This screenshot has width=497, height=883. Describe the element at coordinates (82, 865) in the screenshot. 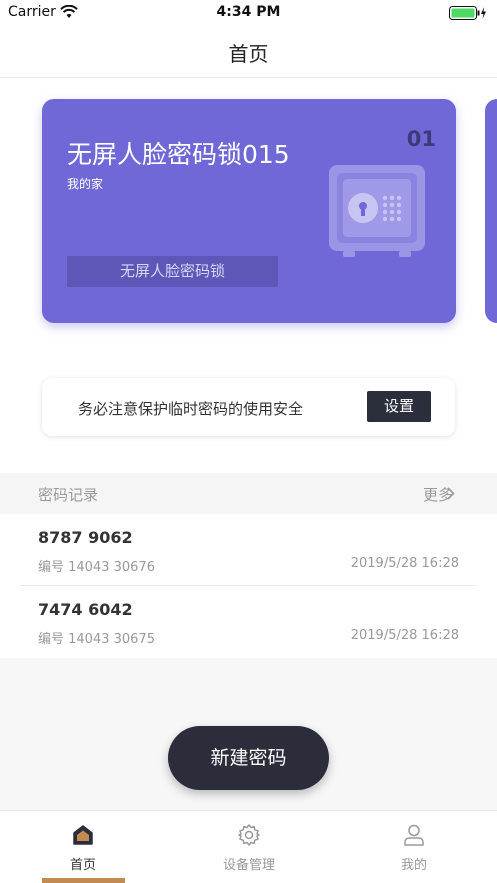

I see `tab-home-label: 首页` at that location.